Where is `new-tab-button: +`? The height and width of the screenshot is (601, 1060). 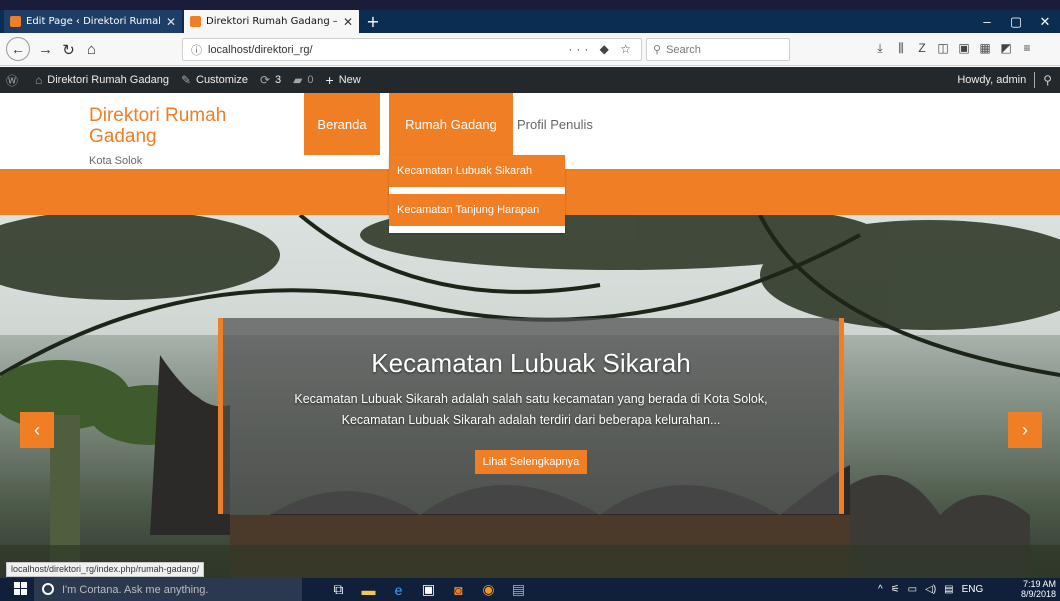 new-tab-button: + is located at coordinates (373, 21).